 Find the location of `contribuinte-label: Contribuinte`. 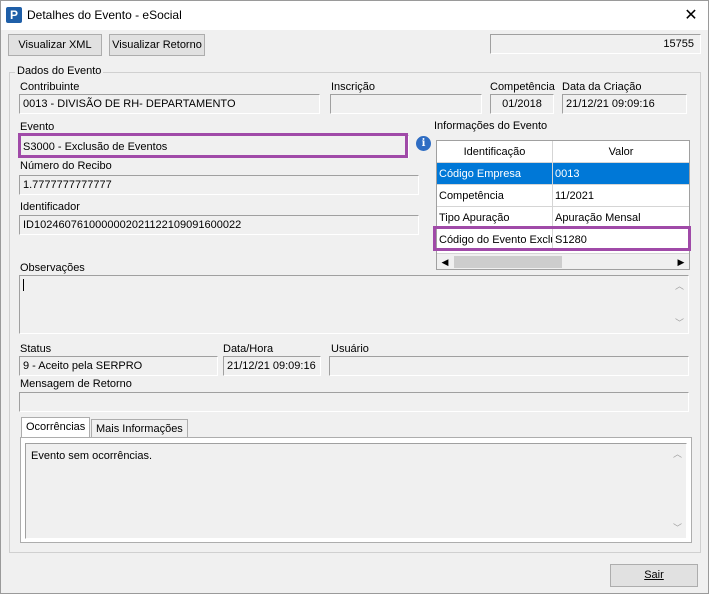

contribuinte-label: Contribuinte is located at coordinates (50, 87).